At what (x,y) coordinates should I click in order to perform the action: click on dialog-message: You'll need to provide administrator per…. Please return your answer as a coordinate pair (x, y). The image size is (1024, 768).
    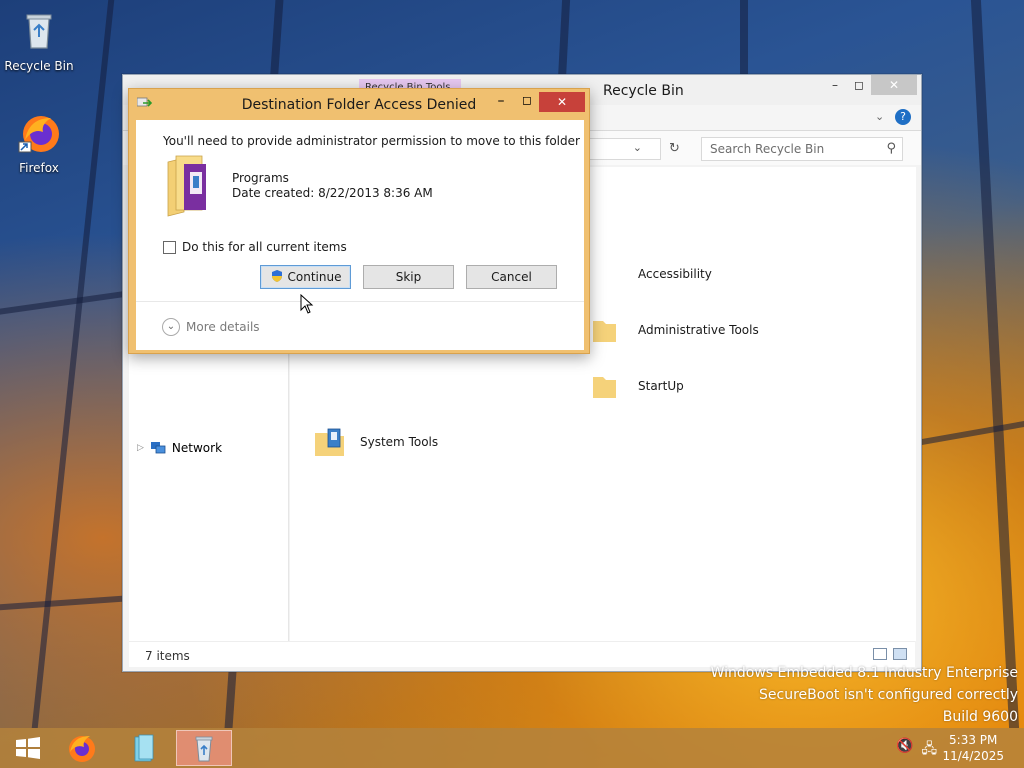
    Looking at the image, I should click on (371, 141).